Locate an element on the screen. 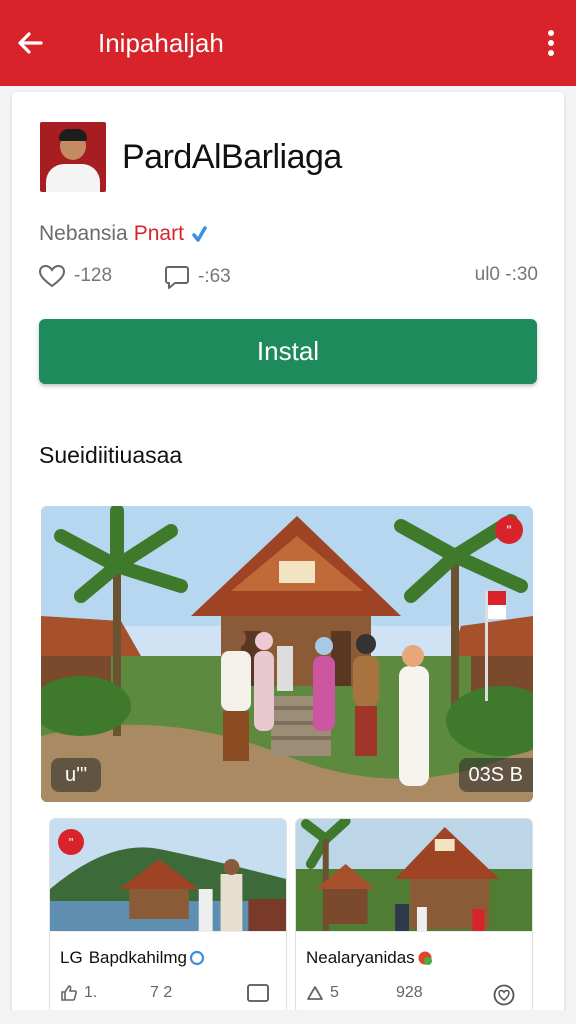 Image resolution: width=576 pixels, height=1024 pixels. stats-row: -128 -:63 ul0 -:30 is located at coordinates (288, 279).